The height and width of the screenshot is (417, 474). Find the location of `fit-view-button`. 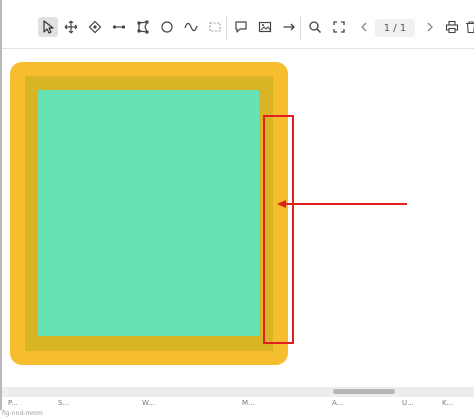

fit-view-button is located at coordinates (339, 27).